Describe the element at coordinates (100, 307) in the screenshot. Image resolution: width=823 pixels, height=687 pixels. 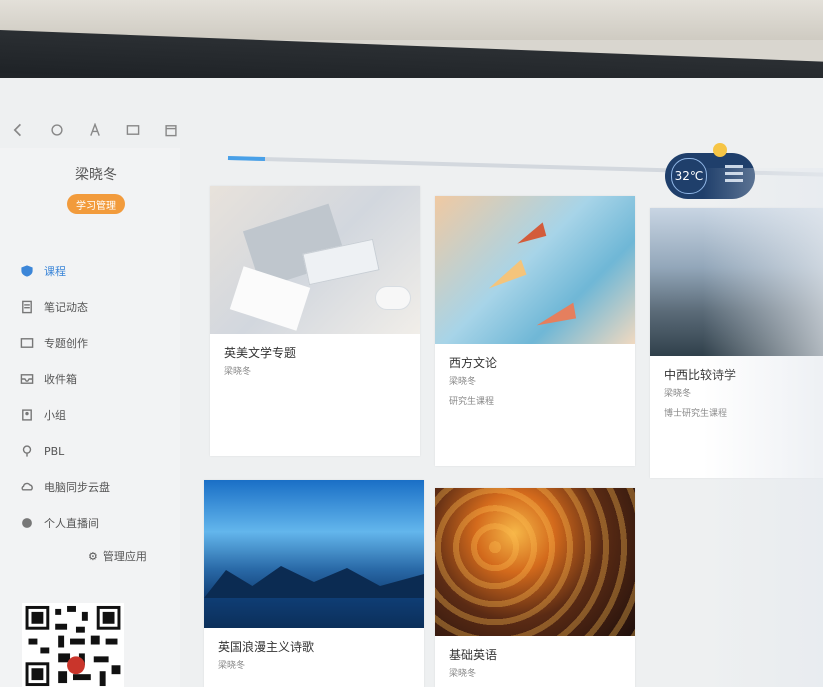
I see `sidebar-item-notes: 笔记动态` at that location.